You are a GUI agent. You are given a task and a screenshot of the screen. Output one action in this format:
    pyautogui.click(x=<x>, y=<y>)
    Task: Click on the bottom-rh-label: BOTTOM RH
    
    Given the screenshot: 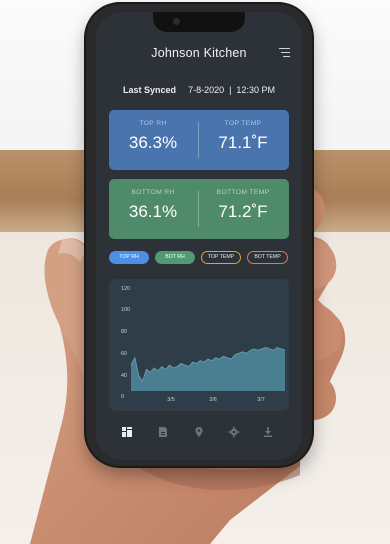 What is the action you would take?
    pyautogui.click(x=153, y=192)
    